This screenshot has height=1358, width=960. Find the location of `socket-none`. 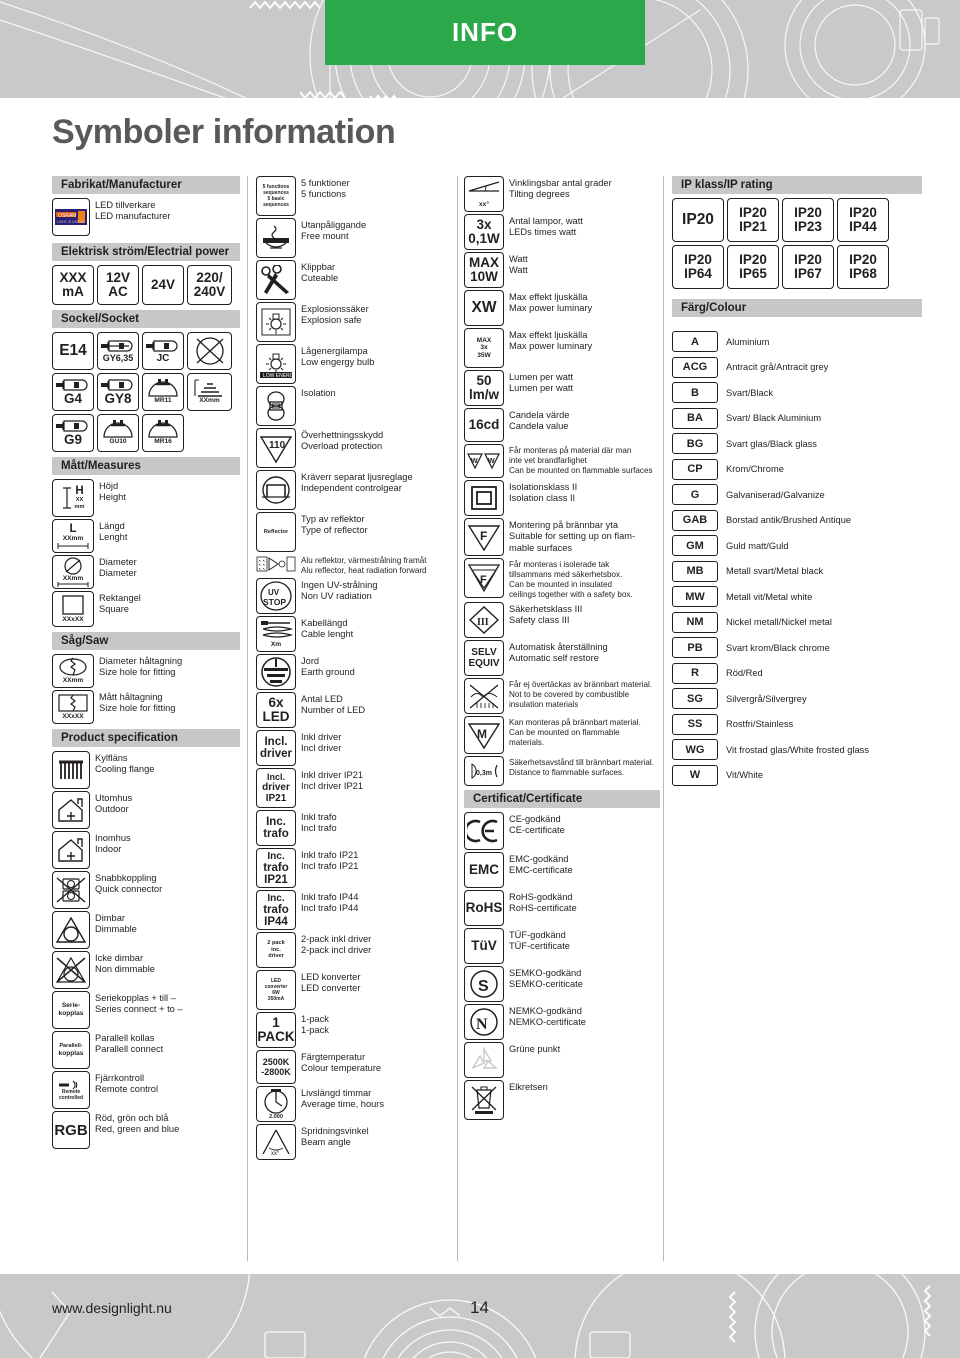

socket-none is located at coordinates (209, 351).